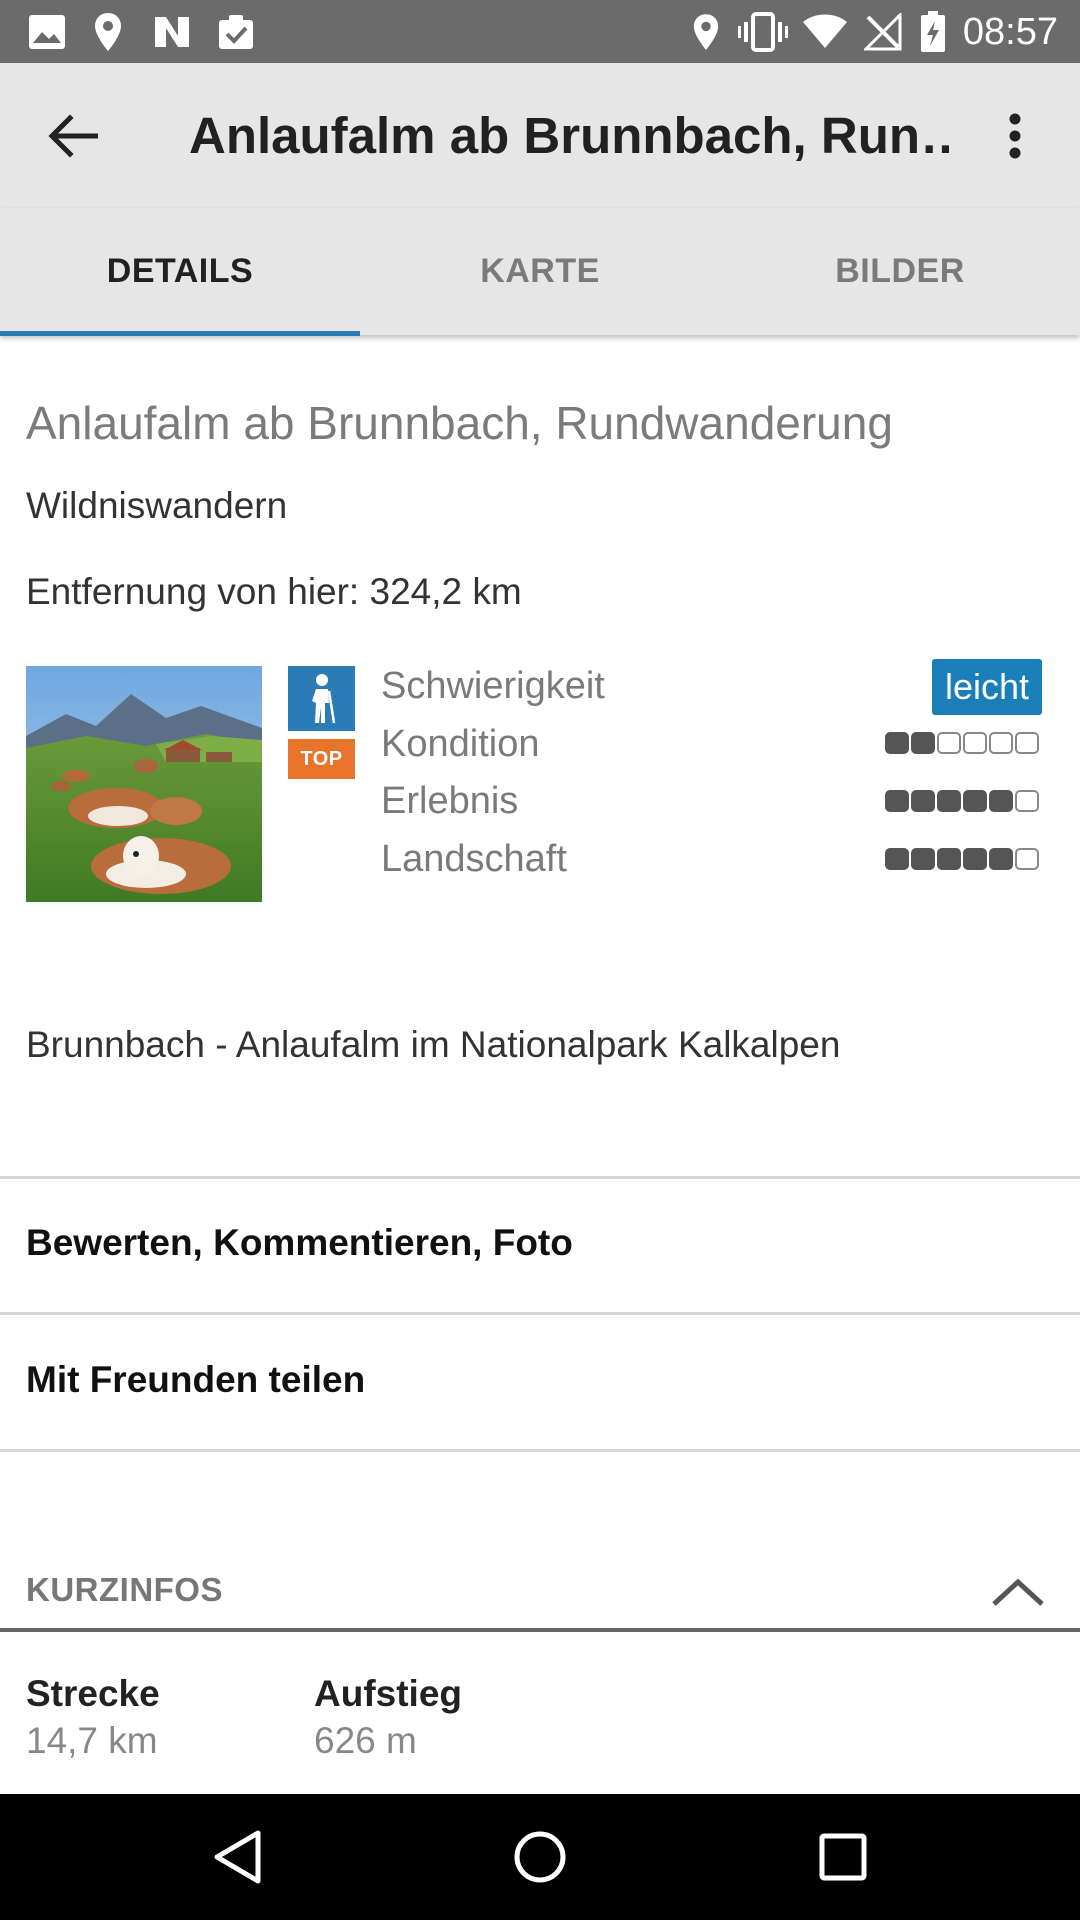  I want to click on tab-indicator, so click(180, 333).